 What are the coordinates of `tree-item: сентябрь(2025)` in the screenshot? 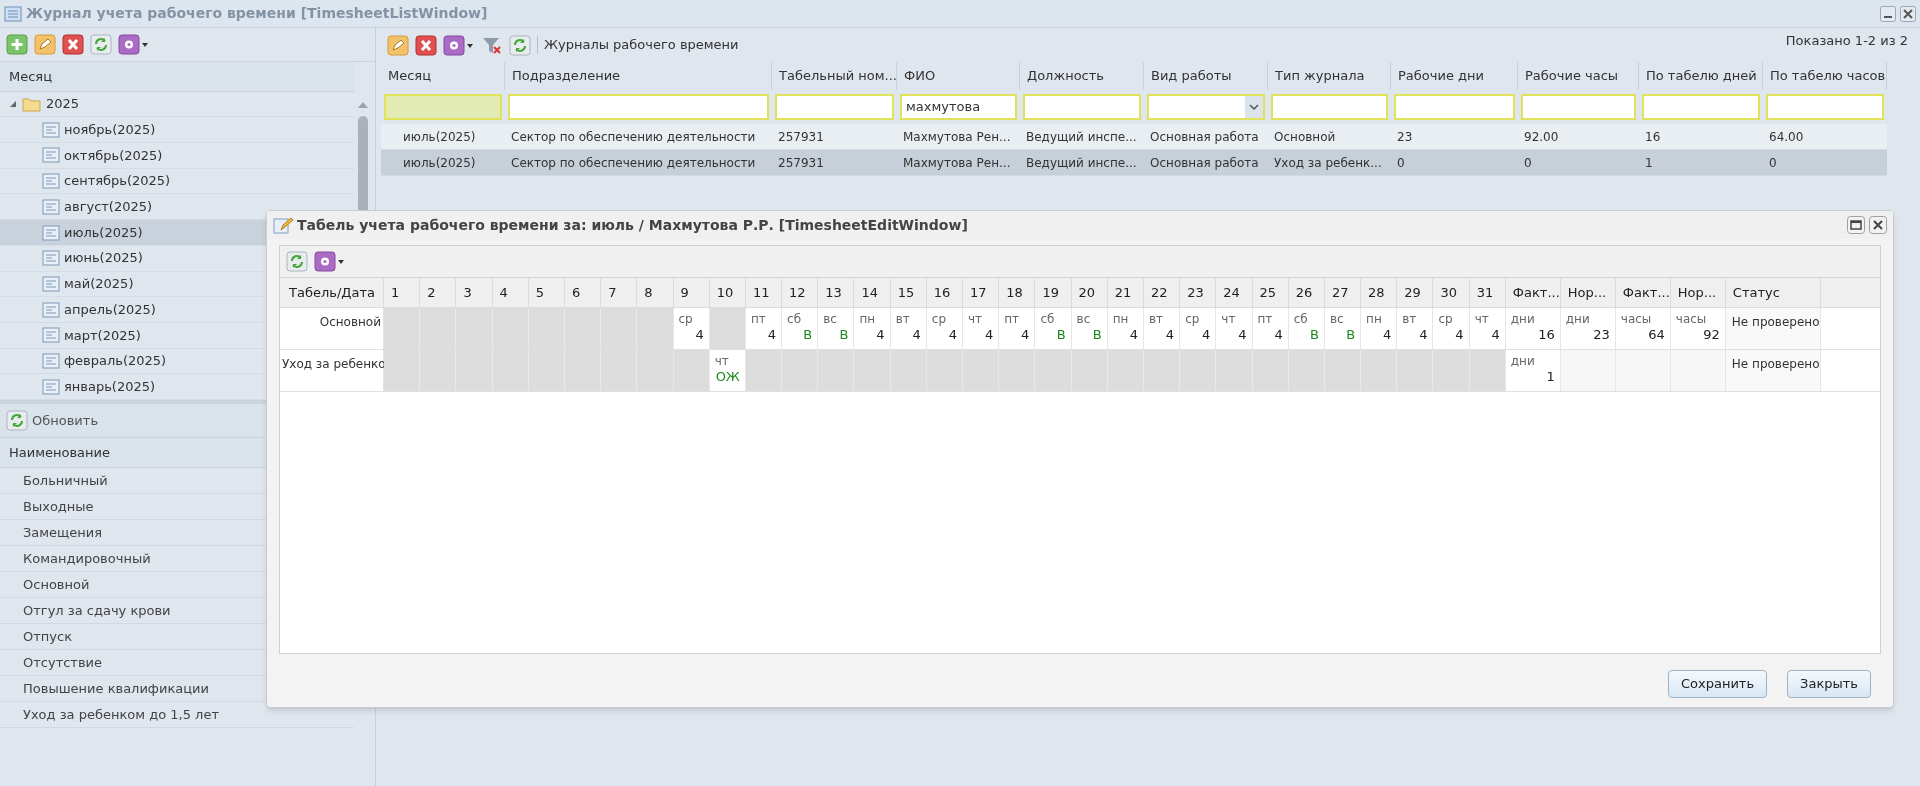 It's located at (177, 181).